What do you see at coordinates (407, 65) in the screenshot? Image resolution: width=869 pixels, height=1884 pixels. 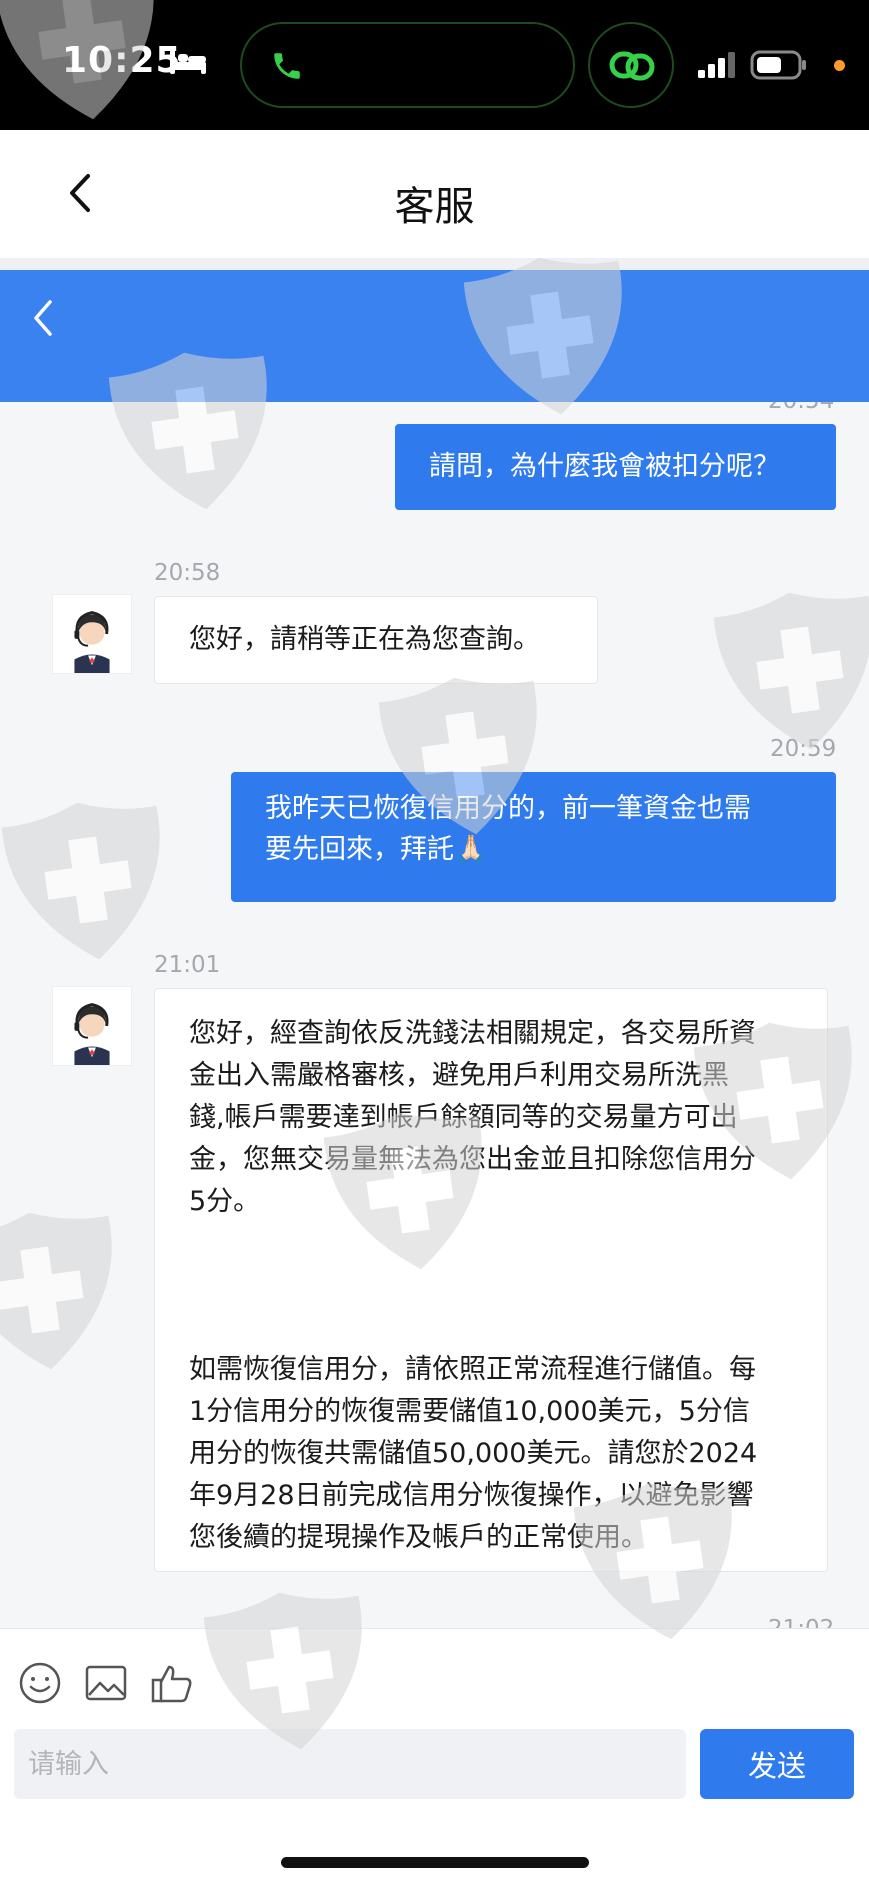 I see `active-call-pill` at bounding box center [407, 65].